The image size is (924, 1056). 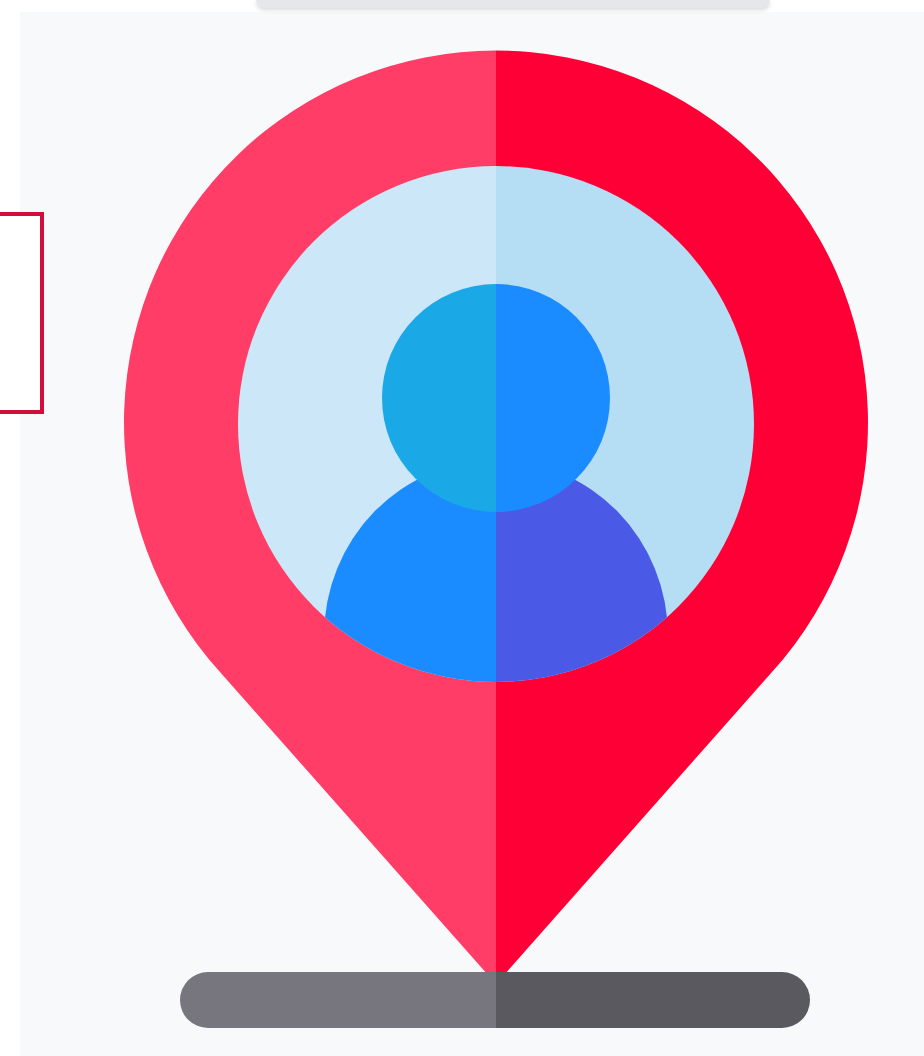 I want to click on ground-shadow-icon, so click(x=495, y=1000).